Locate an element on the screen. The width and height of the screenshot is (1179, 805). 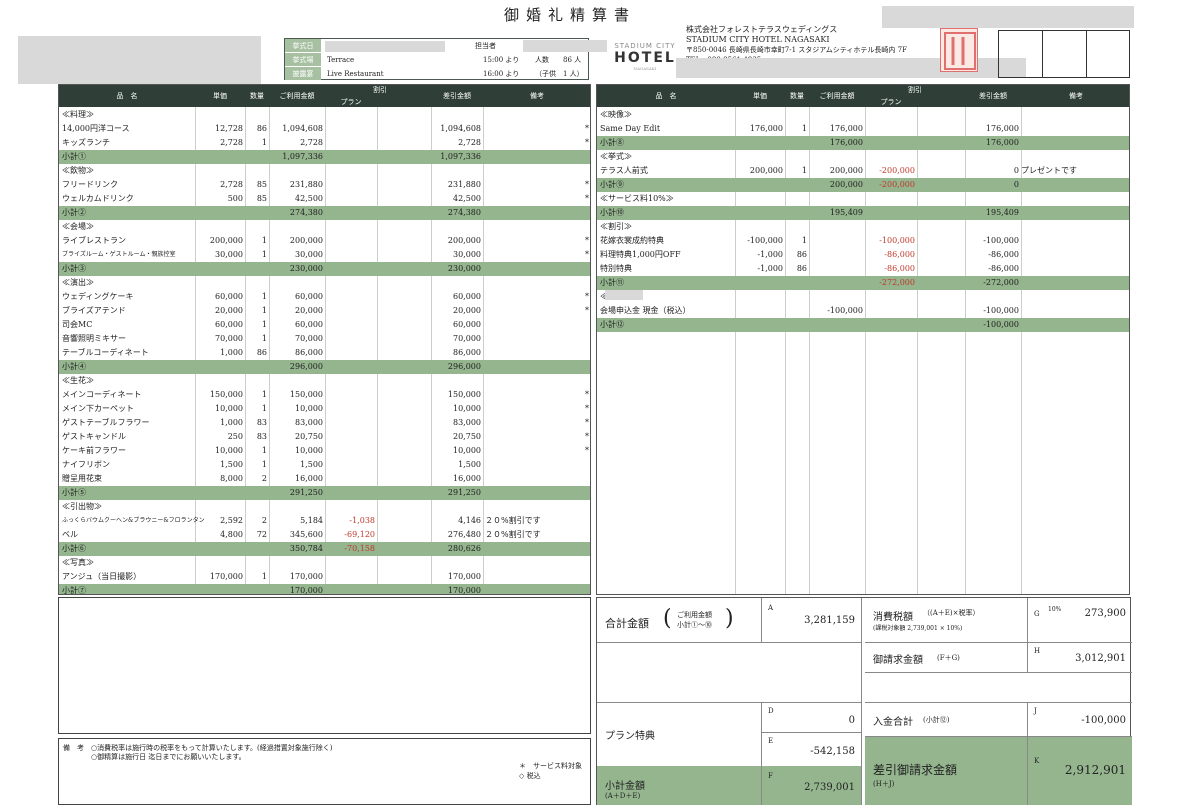
usage-amount: 16,000 is located at coordinates (309, 478).